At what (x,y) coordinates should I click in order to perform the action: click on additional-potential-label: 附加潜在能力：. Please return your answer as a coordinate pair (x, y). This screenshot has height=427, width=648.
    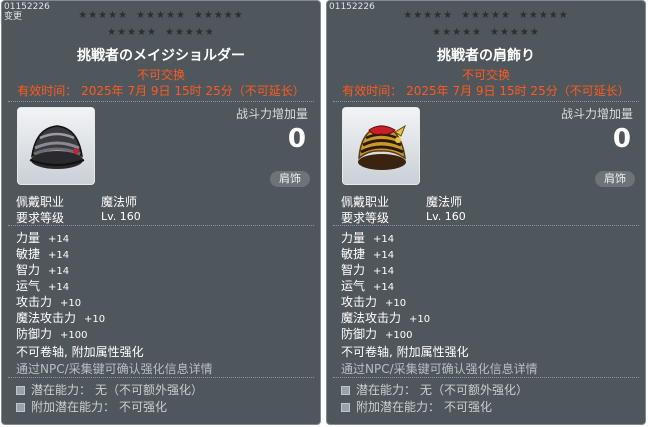
    Looking at the image, I should click on (73, 407).